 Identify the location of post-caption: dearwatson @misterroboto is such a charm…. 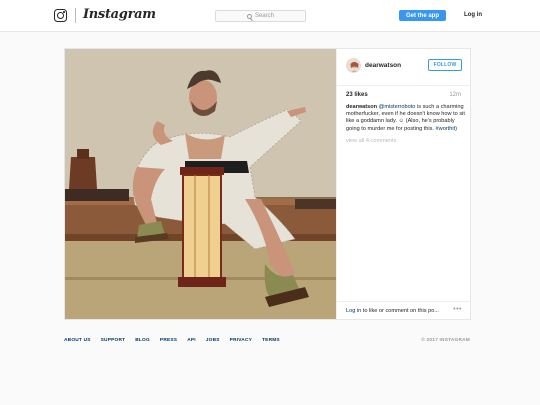
(406, 118).